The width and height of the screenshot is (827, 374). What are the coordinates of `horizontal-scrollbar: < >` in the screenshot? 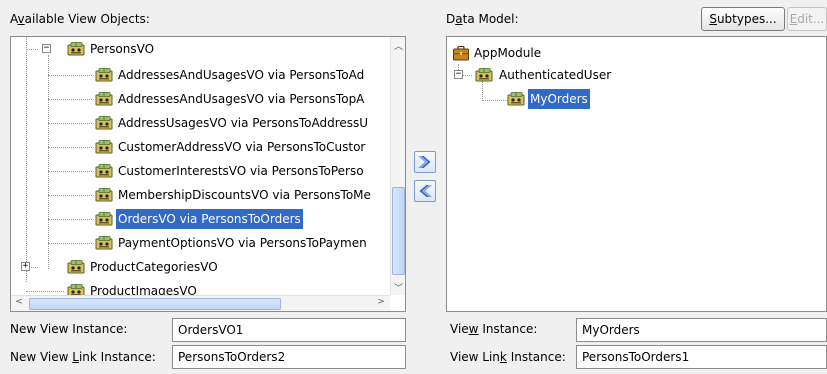 It's located at (200, 303).